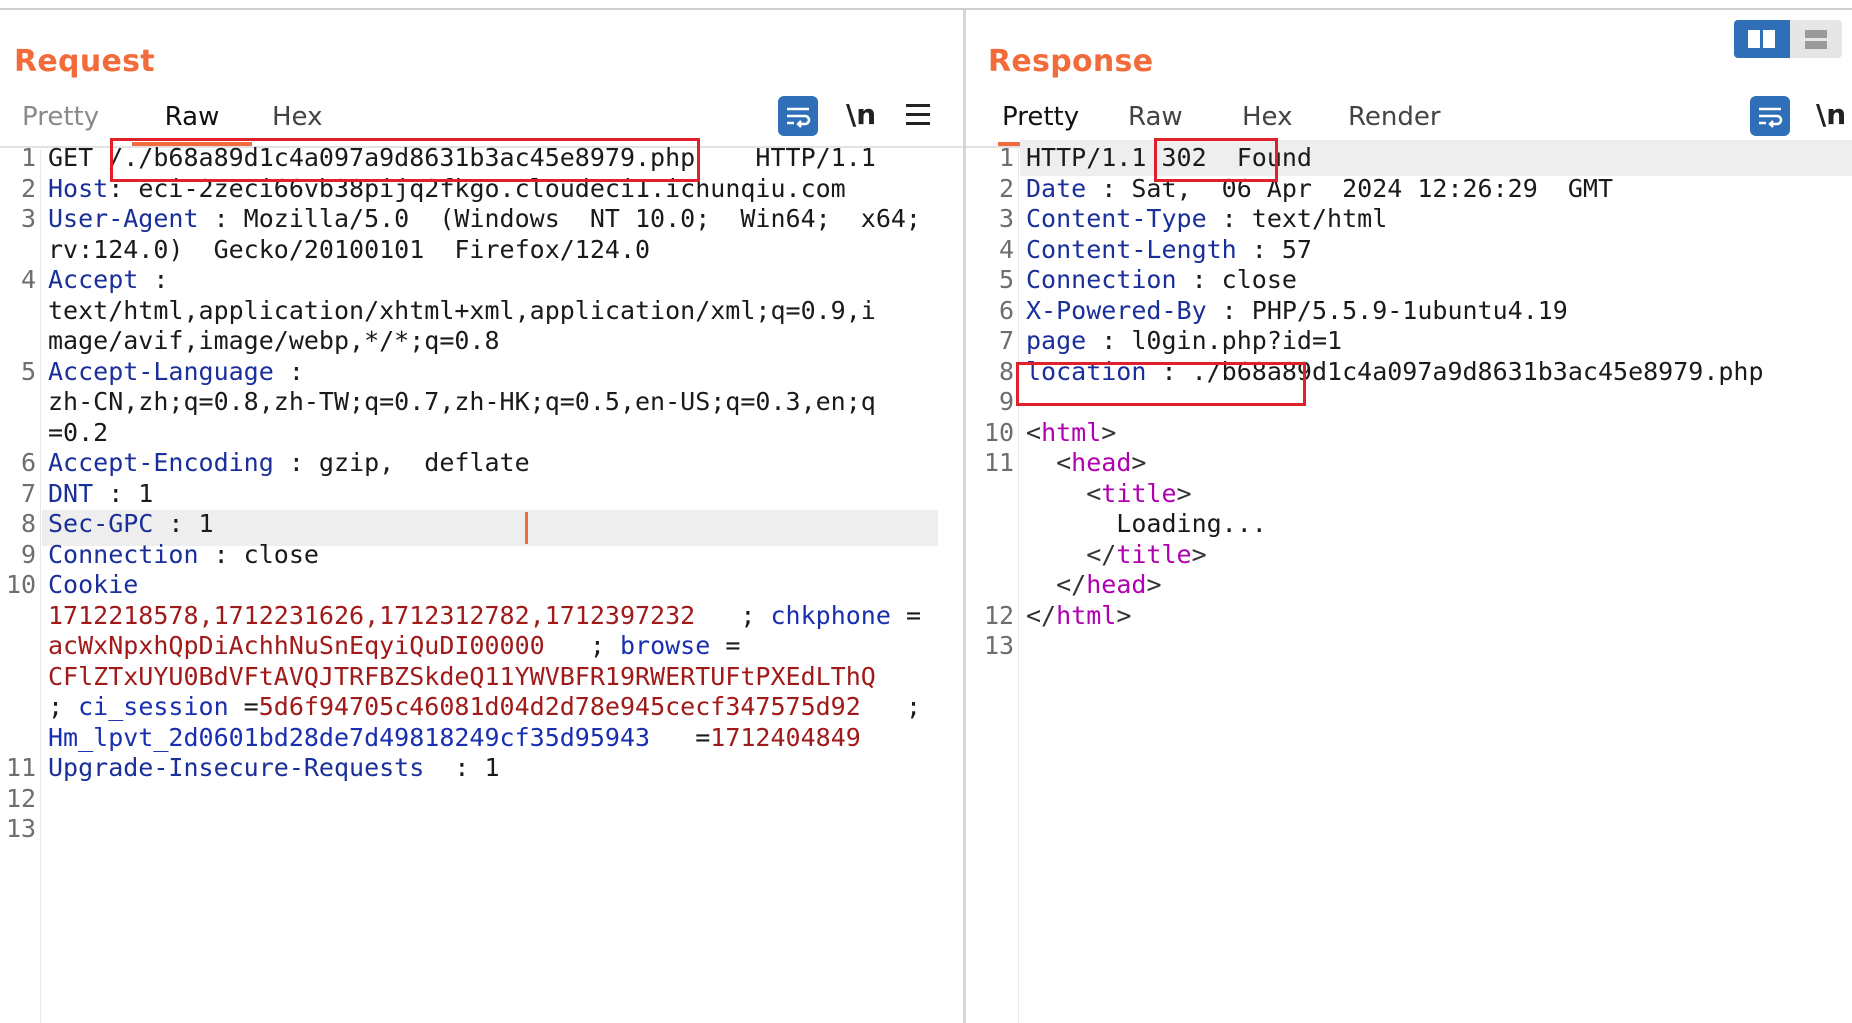 Image resolution: width=1852 pixels, height=1023 pixels. I want to click on request-title: Request, so click(84, 61).